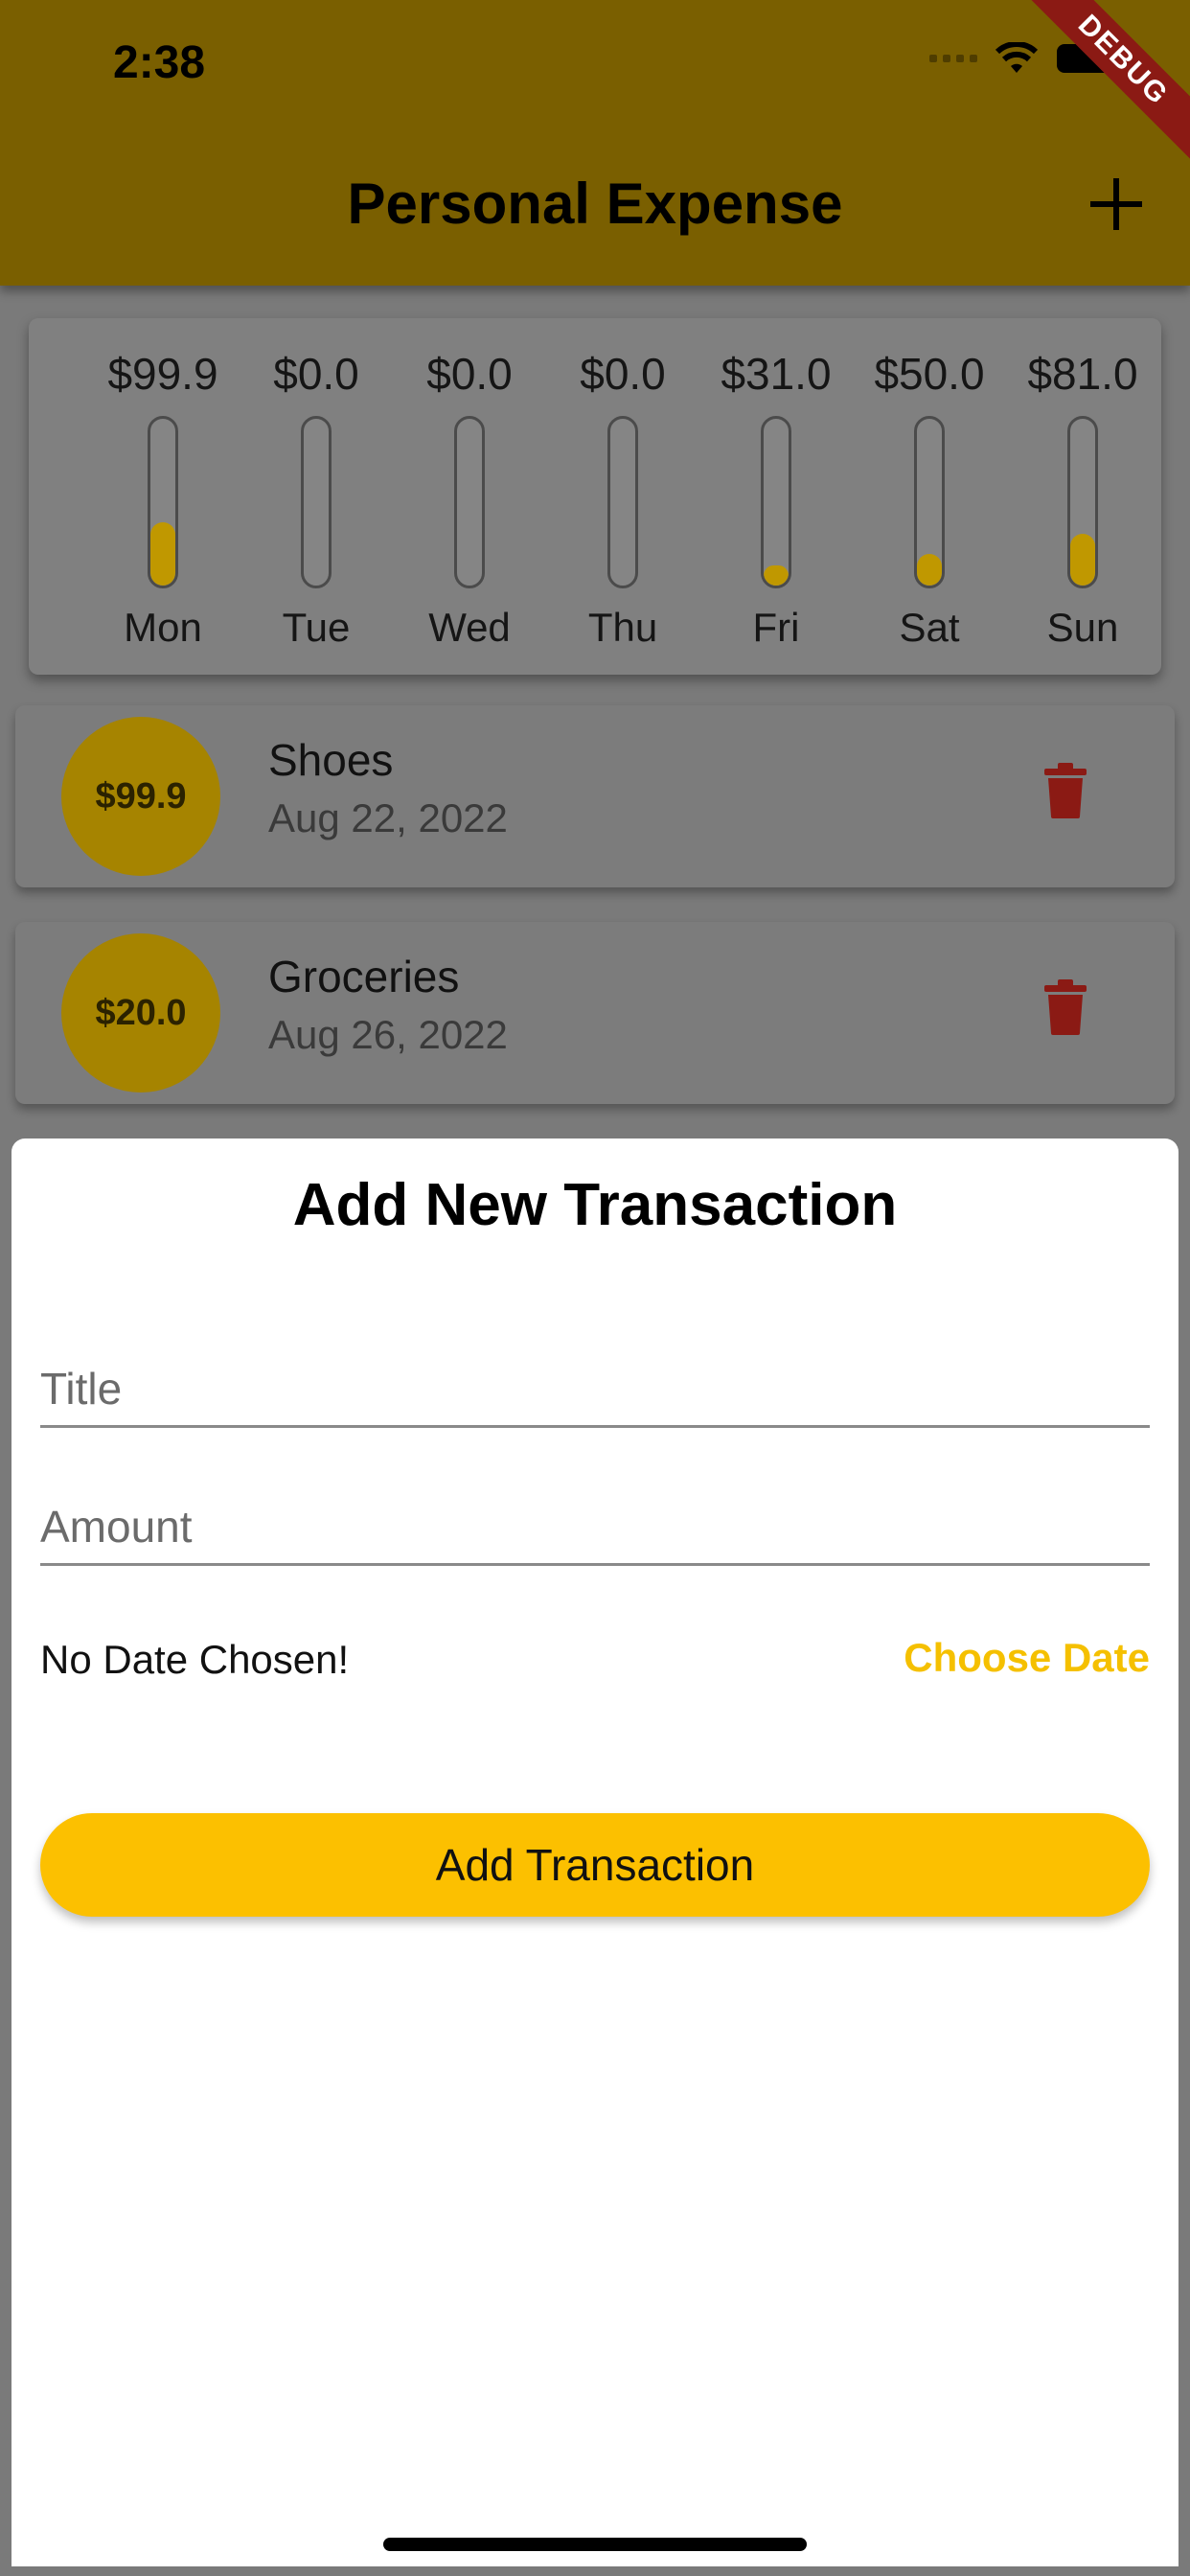 This screenshot has width=1190, height=2576. I want to click on chart-bar-fri: $31.0 Fri, so click(776, 485).